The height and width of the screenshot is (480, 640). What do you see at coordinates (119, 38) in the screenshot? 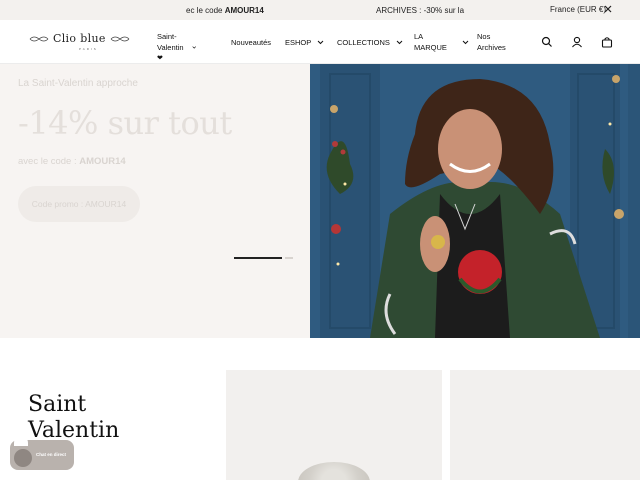
I see `logo-ornament-right-icon` at bounding box center [119, 38].